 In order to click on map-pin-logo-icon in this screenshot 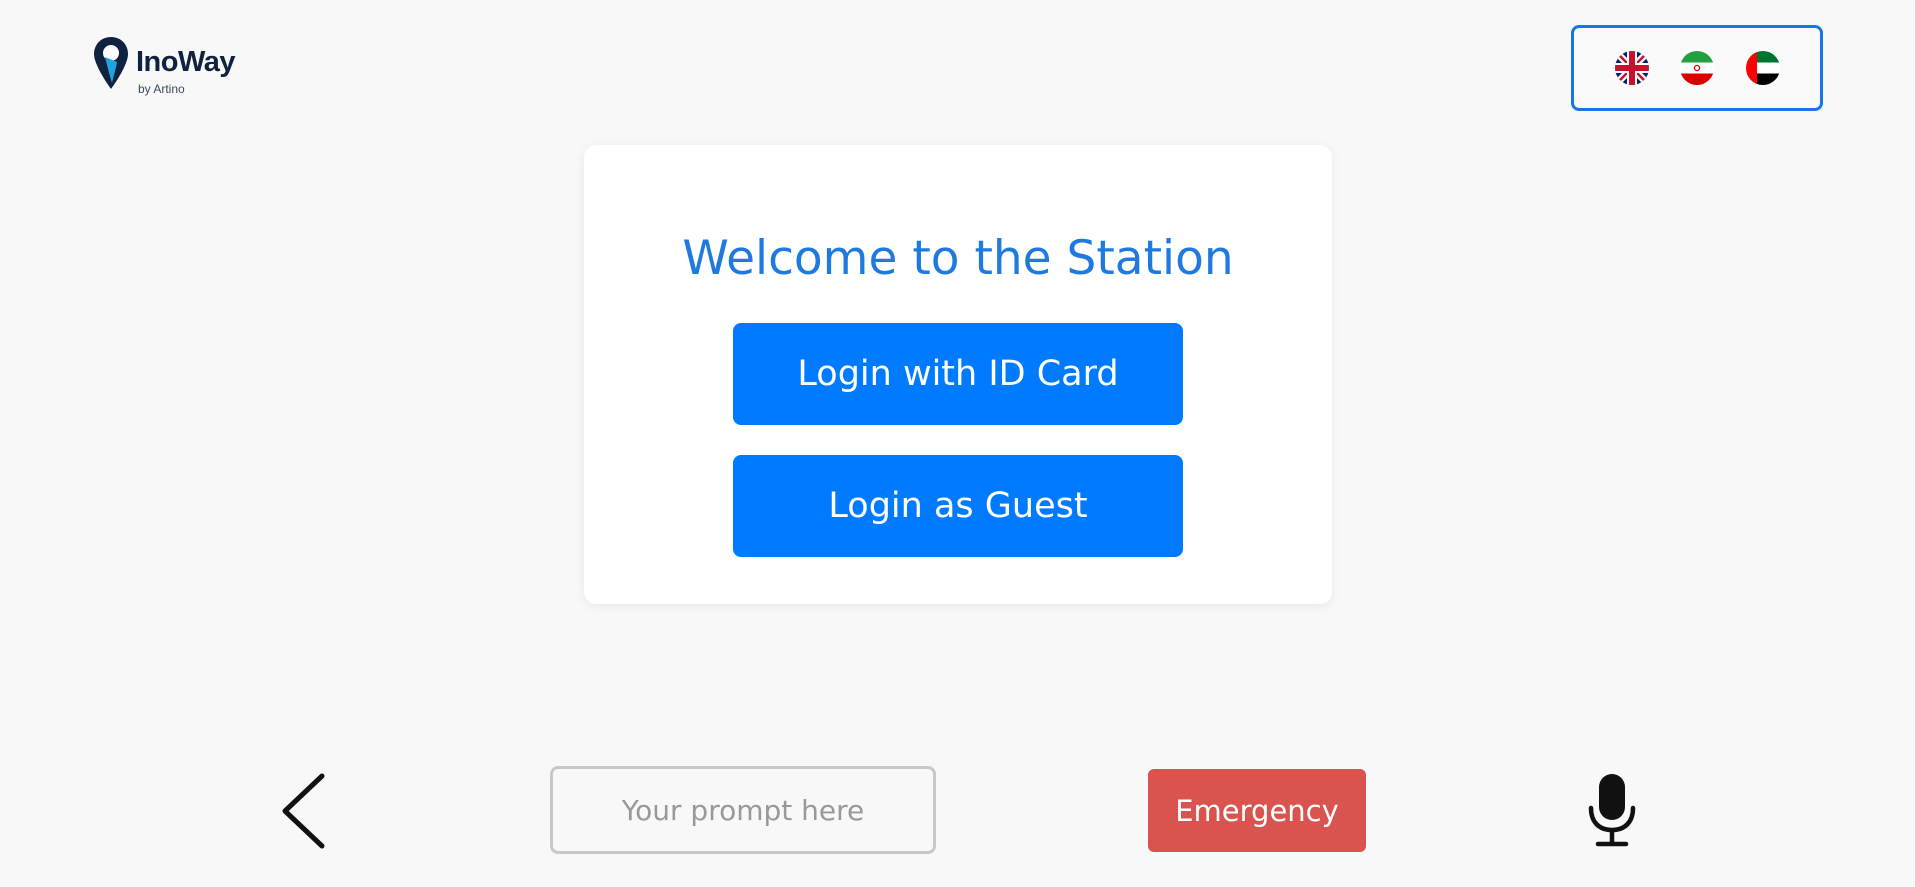, I will do `click(111, 63)`.